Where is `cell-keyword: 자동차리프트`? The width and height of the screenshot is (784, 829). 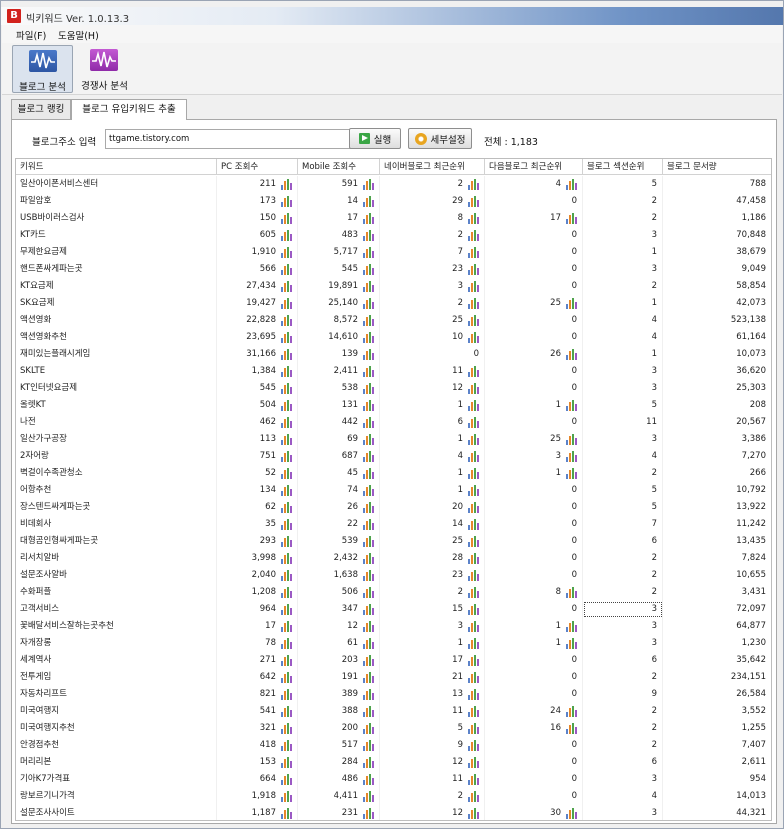
cell-keyword: 자동차리프트 is located at coordinates (116, 694).